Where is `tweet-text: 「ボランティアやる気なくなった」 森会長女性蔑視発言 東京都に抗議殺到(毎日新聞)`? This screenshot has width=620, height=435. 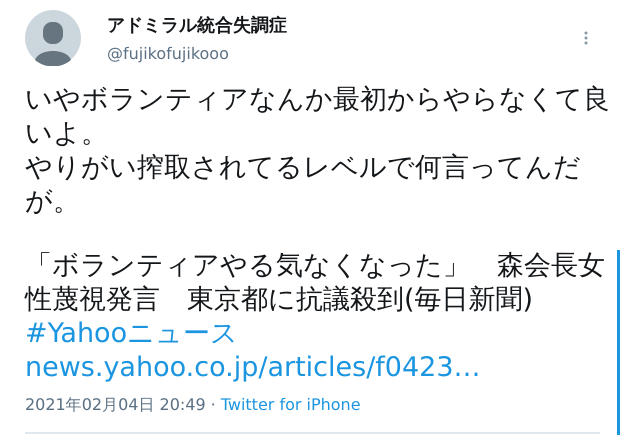 tweet-text: 「ボランティアやる気なくなった」 森会長女性蔑視発言 東京都に抗議殺到(毎日新聞) is located at coordinates (315, 283).